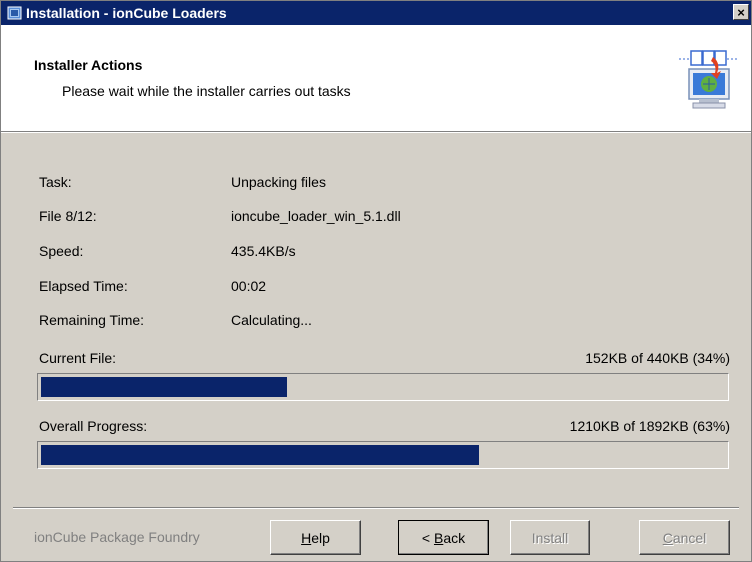 This screenshot has height=562, width=752. Describe the element at coordinates (14, 13) in the screenshot. I see `ioncube-app-icon` at that location.